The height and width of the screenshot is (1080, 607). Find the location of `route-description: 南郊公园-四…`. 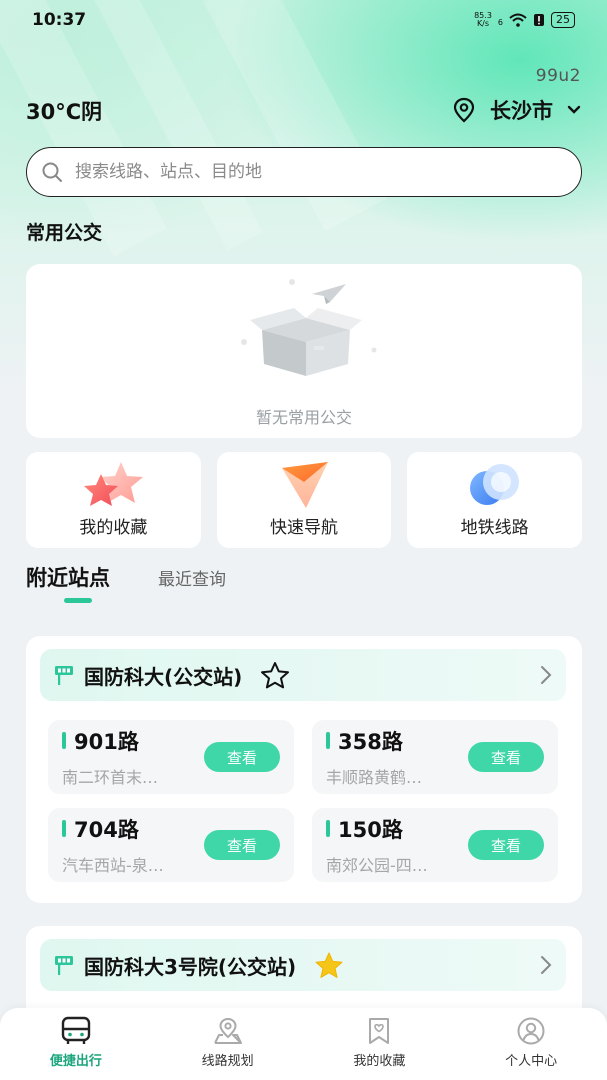

route-description: 南郊公园-四… is located at coordinates (377, 865).